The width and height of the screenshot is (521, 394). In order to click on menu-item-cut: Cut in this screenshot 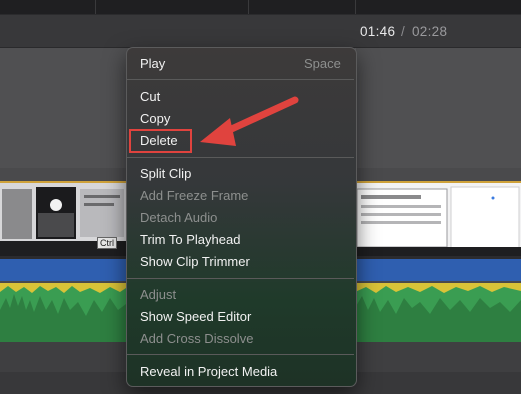, I will do `click(150, 97)`.